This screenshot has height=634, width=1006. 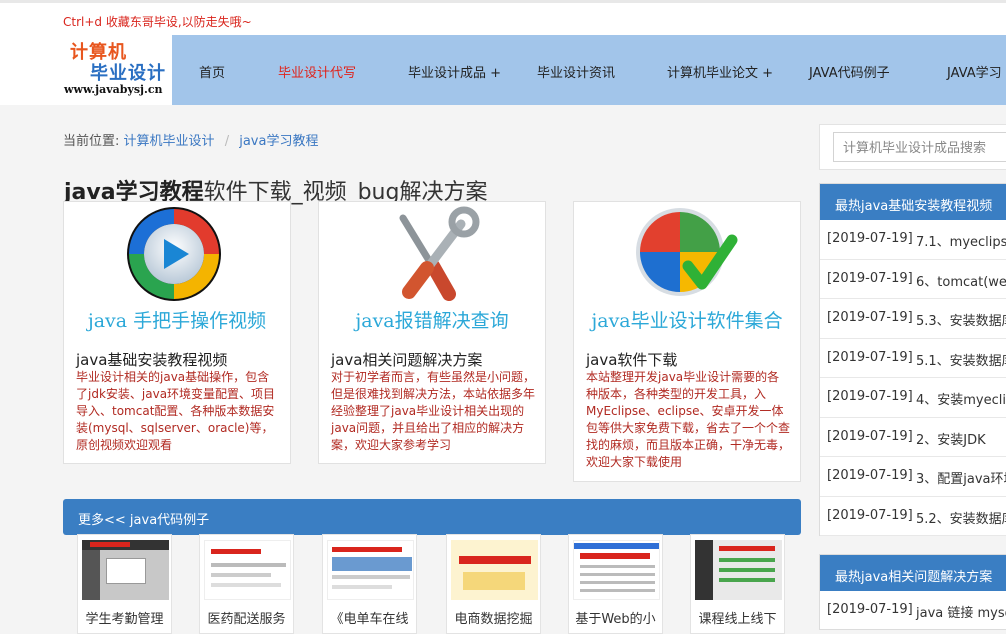 I want to click on breadcrumb: 当前位置: 计算机毕业设计 / java学习教程, so click(x=190, y=139).